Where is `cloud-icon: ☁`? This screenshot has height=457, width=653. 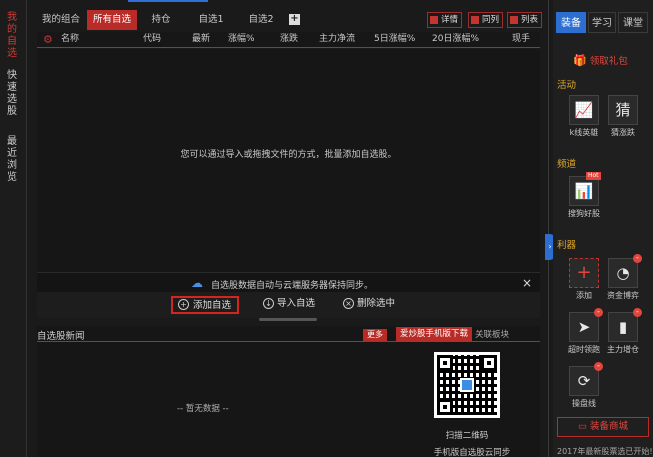
cloud-icon: ☁ is located at coordinates (197, 283).